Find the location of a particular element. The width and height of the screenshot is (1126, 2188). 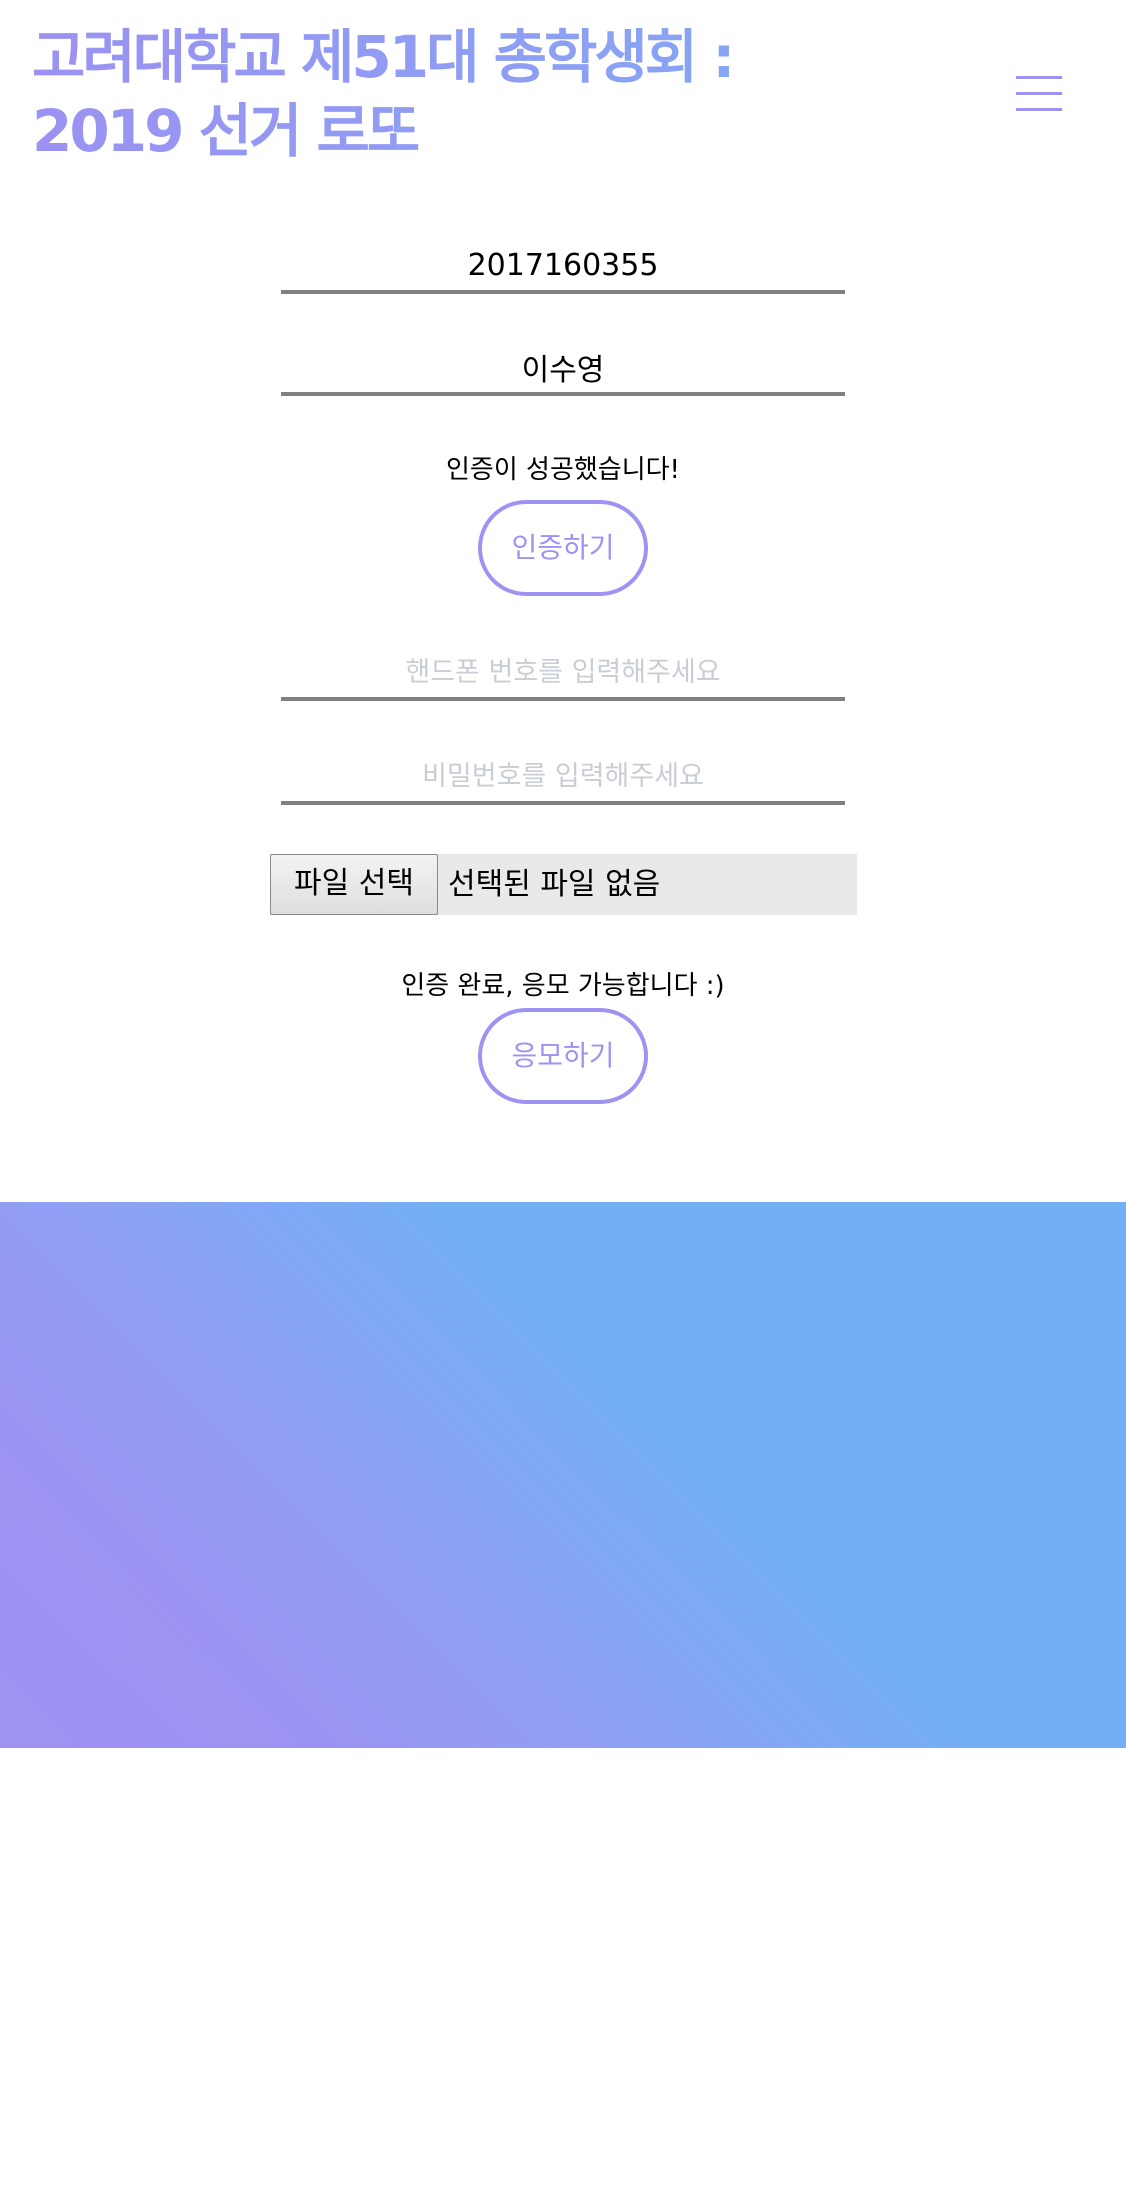

menu-bar-middle is located at coordinates (1039, 93).